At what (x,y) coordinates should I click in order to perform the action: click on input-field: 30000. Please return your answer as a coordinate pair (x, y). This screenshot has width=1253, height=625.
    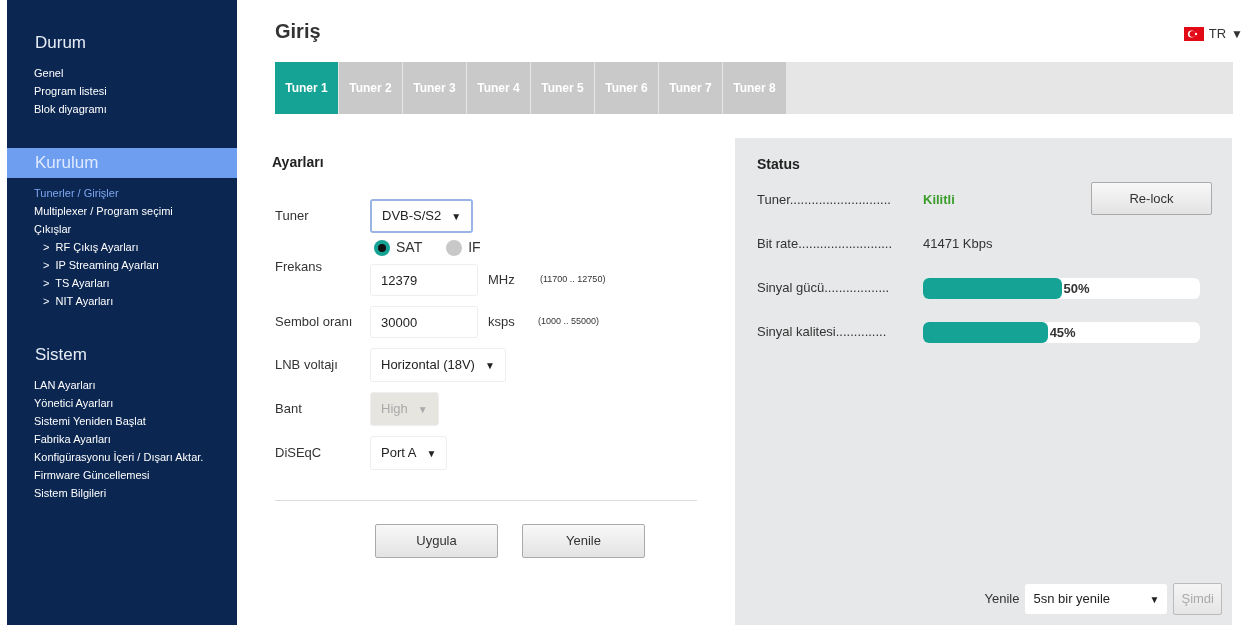
    Looking at the image, I should click on (424, 322).